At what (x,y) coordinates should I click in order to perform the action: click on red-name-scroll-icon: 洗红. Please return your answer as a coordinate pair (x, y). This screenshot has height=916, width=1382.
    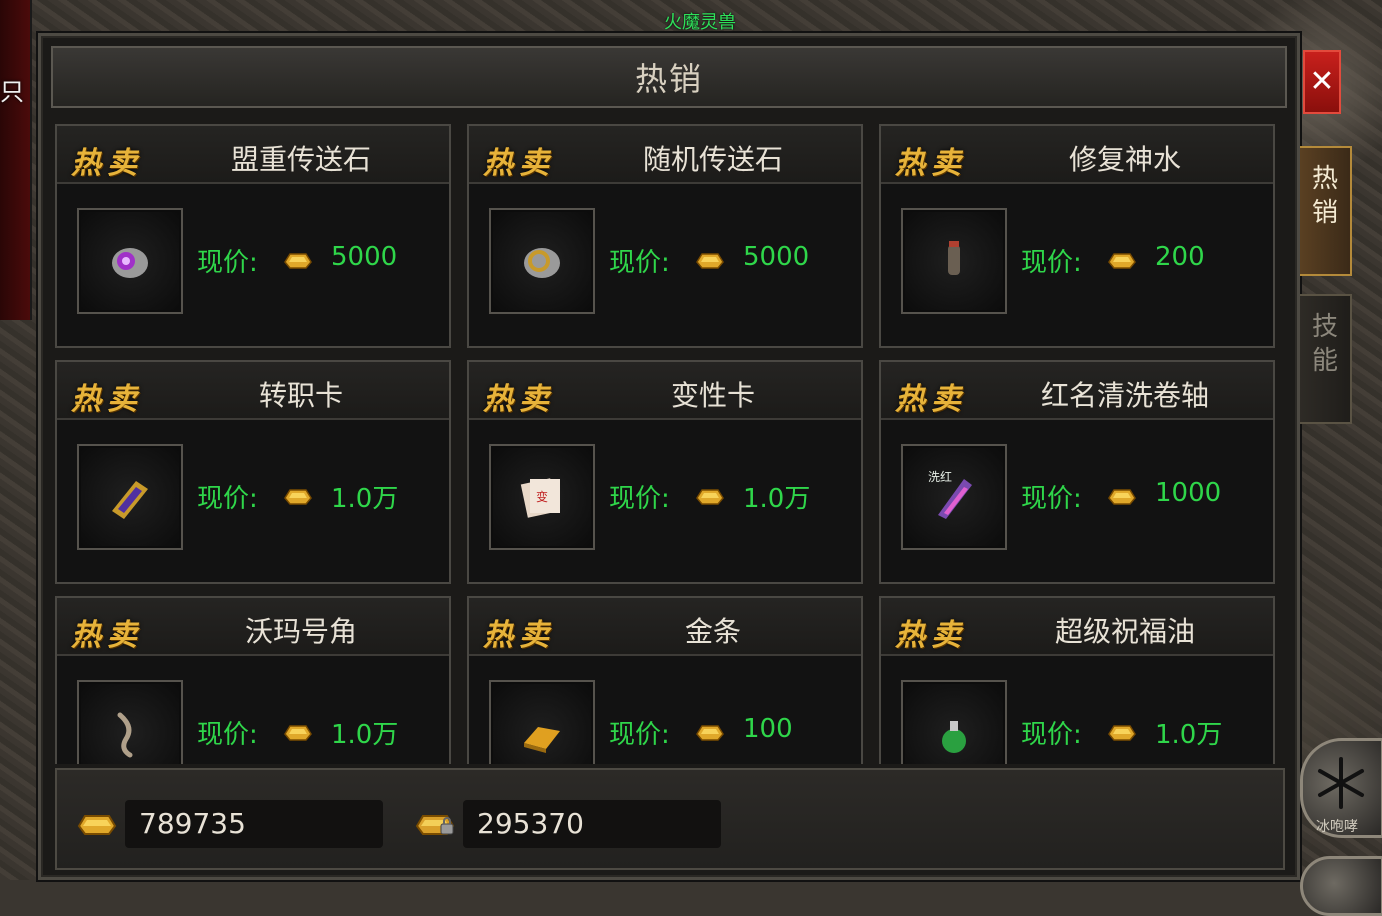
    Looking at the image, I should click on (950, 494).